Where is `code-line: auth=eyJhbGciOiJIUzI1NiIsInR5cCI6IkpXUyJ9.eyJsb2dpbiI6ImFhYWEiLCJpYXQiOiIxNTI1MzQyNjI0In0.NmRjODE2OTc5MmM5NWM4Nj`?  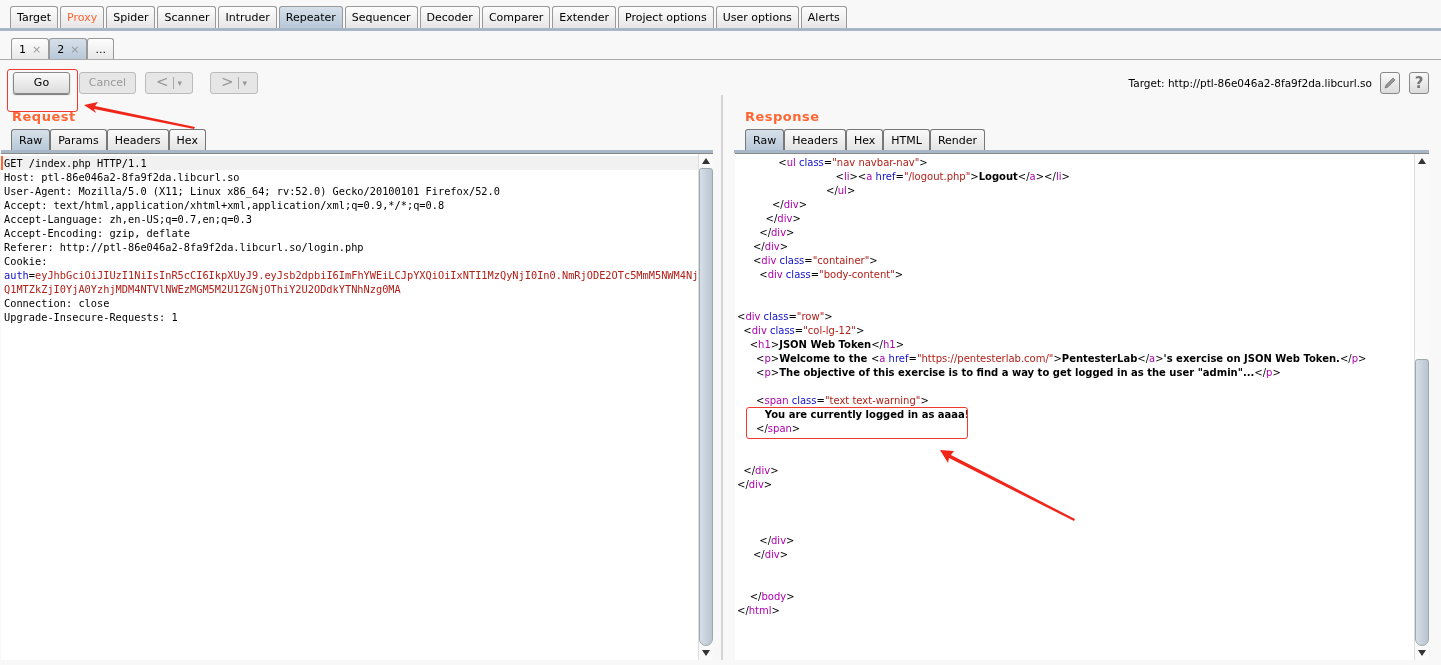 code-line: auth=eyJhbGciOiJIUzI1NiIsInR5cCI6IkpXUyJ9.eyJsb2dpbiI6ImFhYWEiLCJpYXQiOiIxNTI1MzQyNjI0In0.NmRjODE2OTc5MmM5NWM4Nj is located at coordinates (350, 275).